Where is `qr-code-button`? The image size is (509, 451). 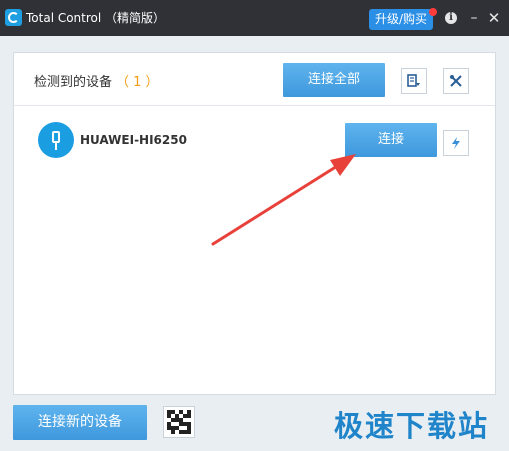 qr-code-button is located at coordinates (179, 422).